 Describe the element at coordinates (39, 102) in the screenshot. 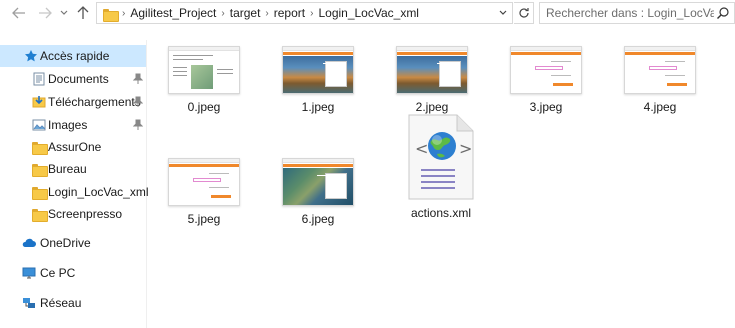

I see `downloads-icon` at that location.